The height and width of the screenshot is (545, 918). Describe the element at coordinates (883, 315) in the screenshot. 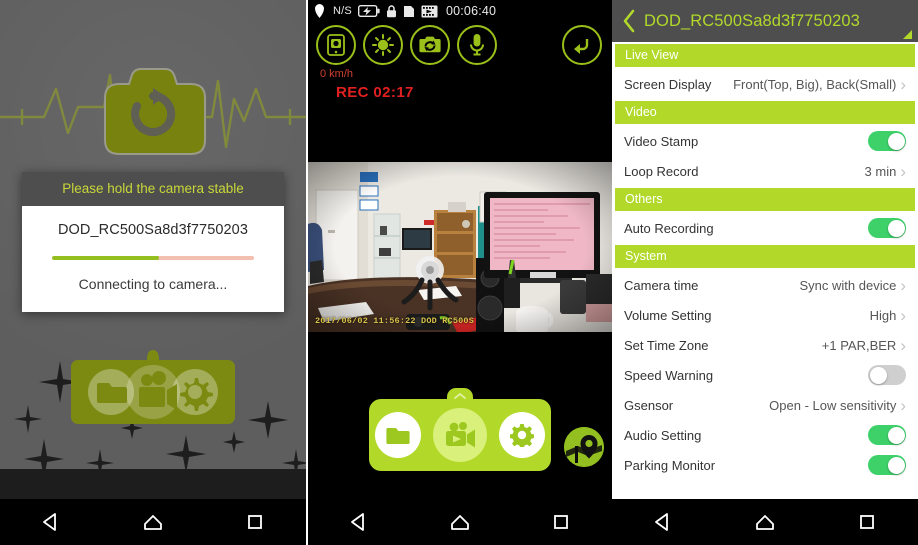

I see `settings-row-value: High` at that location.